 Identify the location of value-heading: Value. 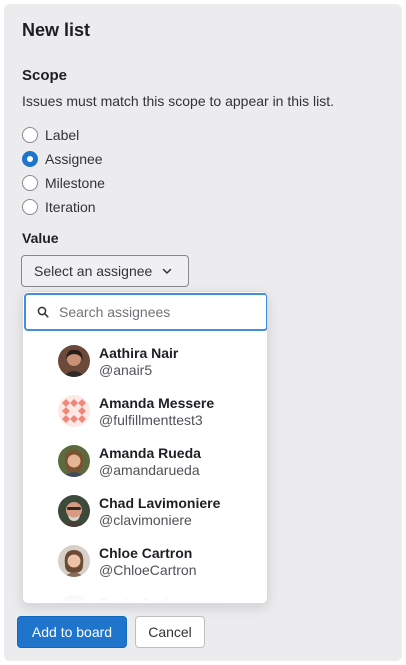
(40, 238).